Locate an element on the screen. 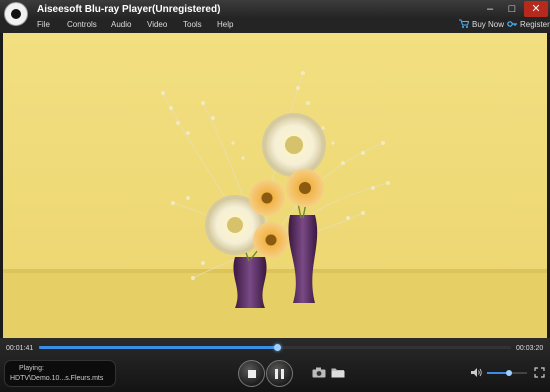 This screenshot has width=550, height=392. current-time: 00:01:41 is located at coordinates (20, 348).